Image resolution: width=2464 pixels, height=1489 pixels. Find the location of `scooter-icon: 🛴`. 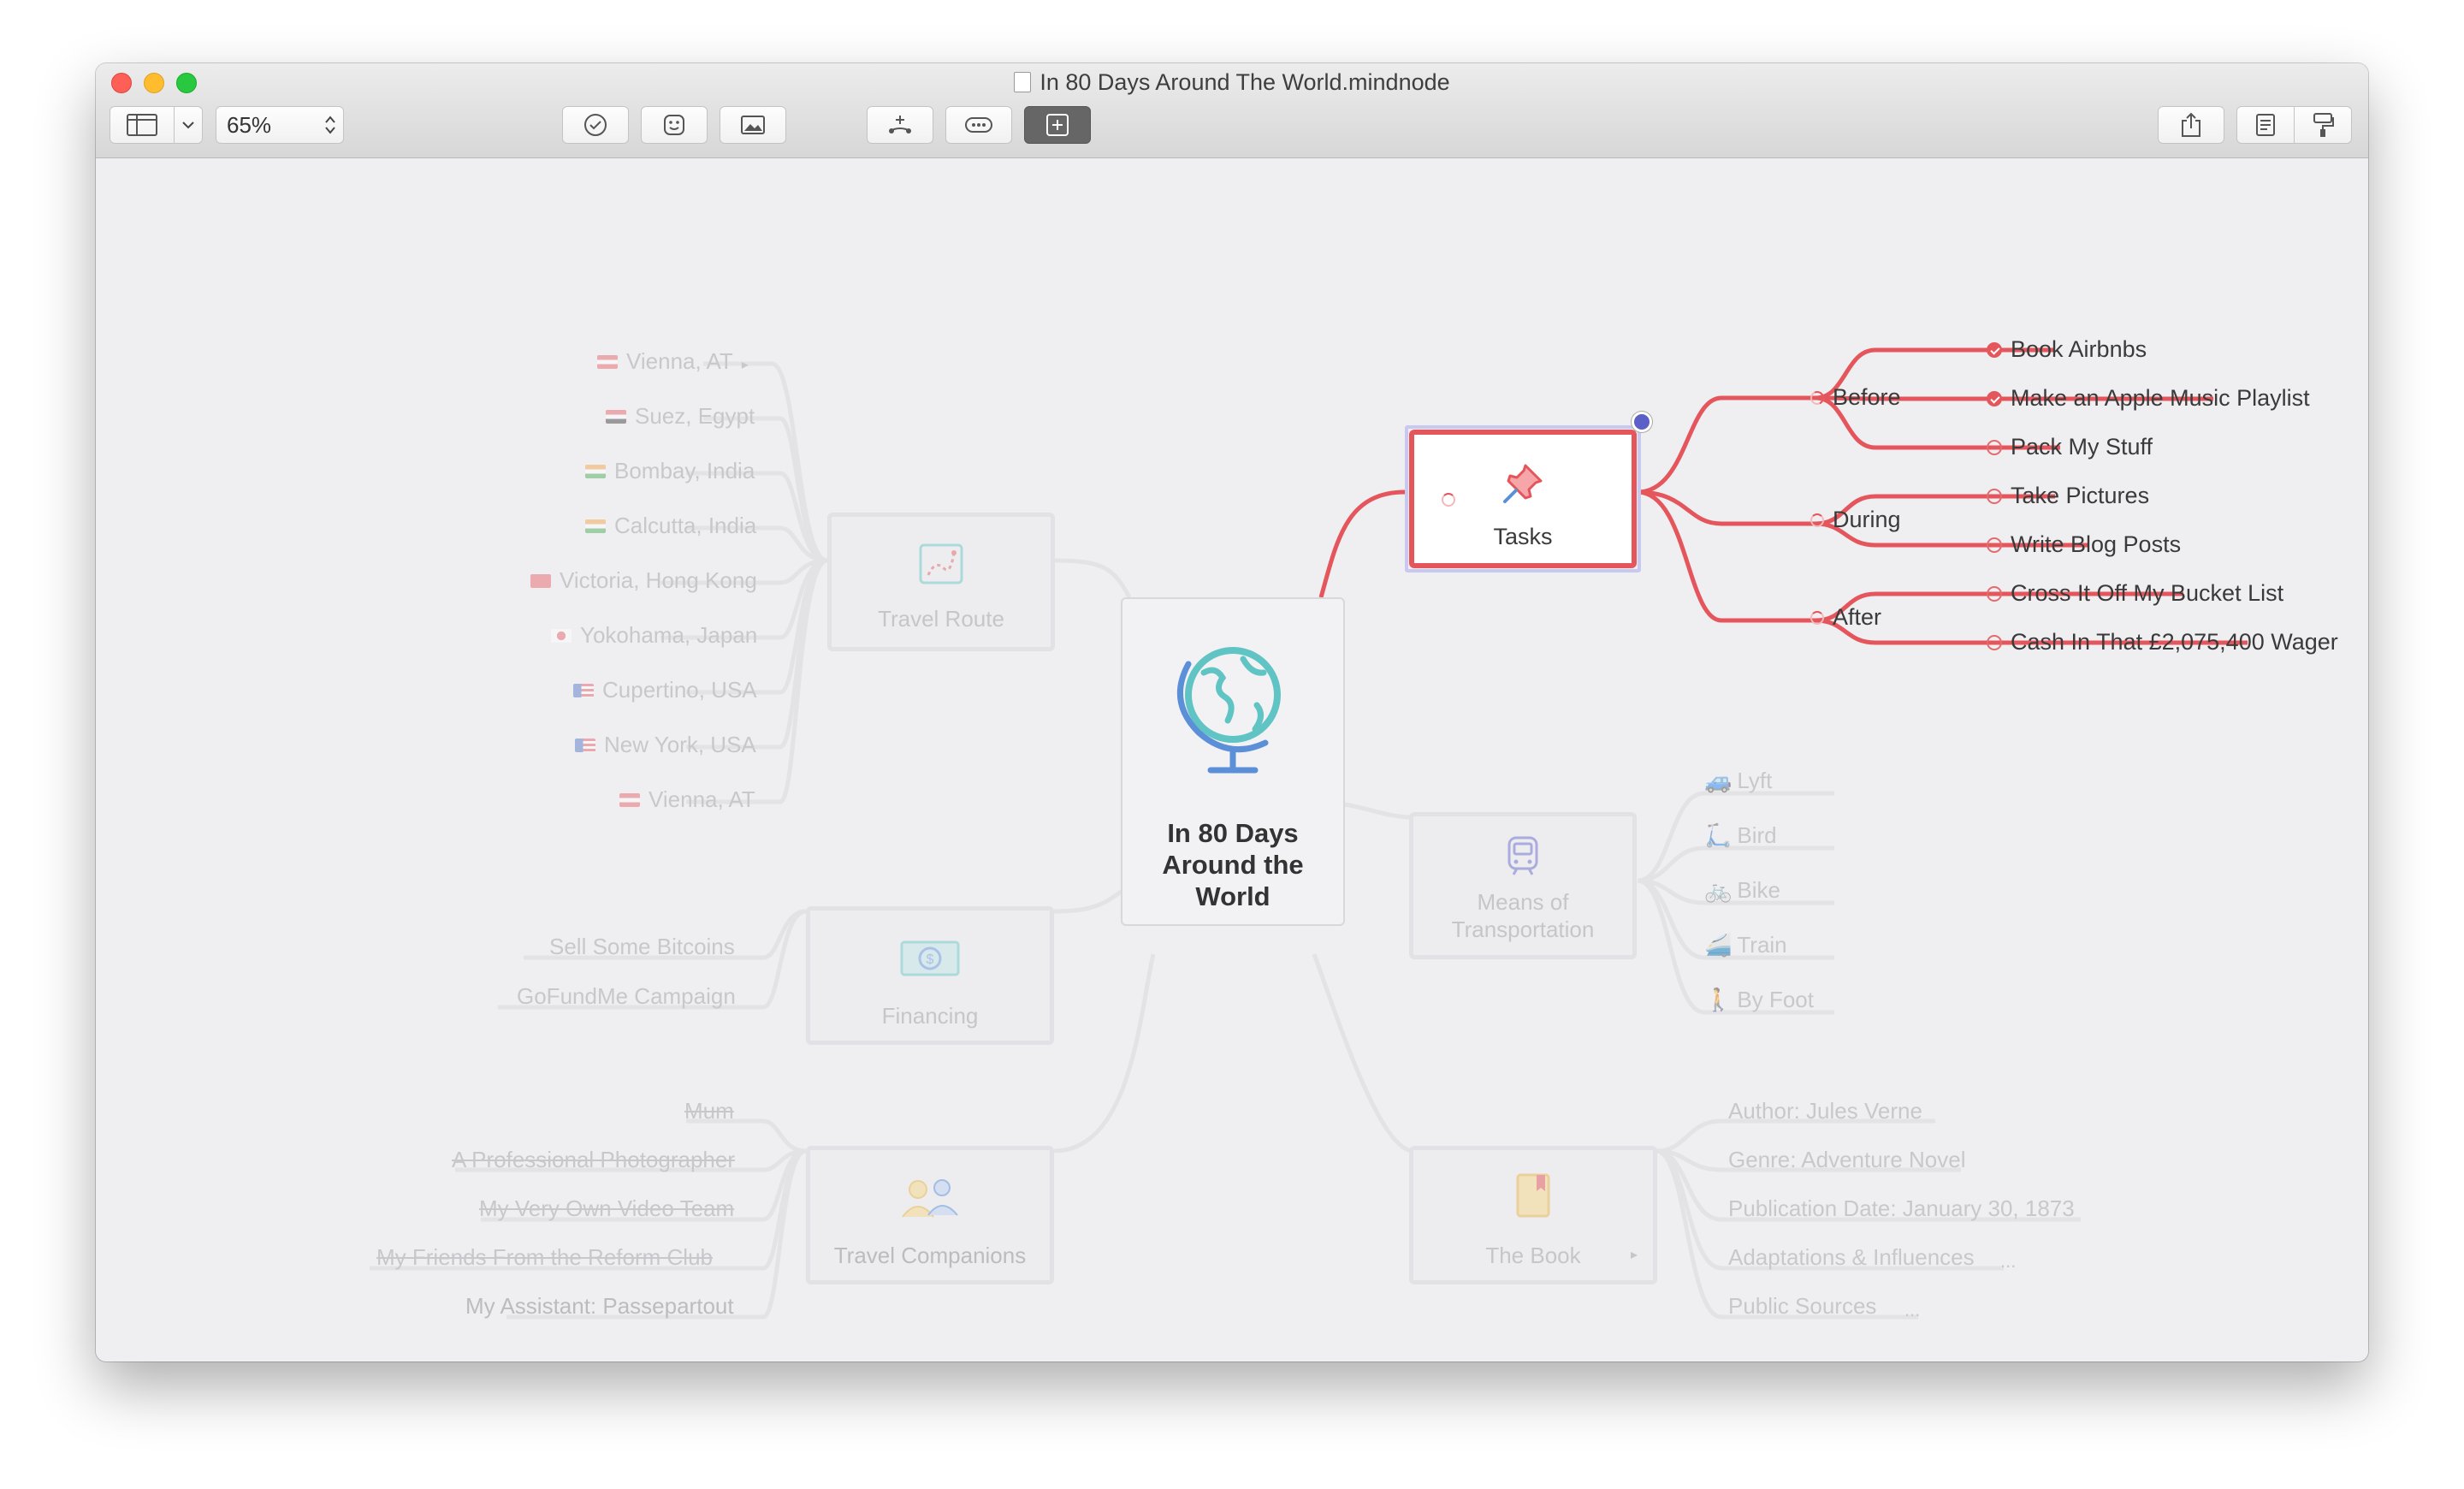

scooter-icon: 🛴 is located at coordinates (1718, 835).